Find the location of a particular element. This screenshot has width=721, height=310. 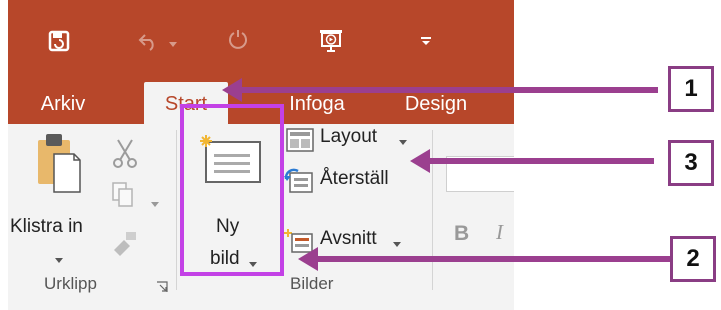

cut-icon is located at coordinates (125, 153).